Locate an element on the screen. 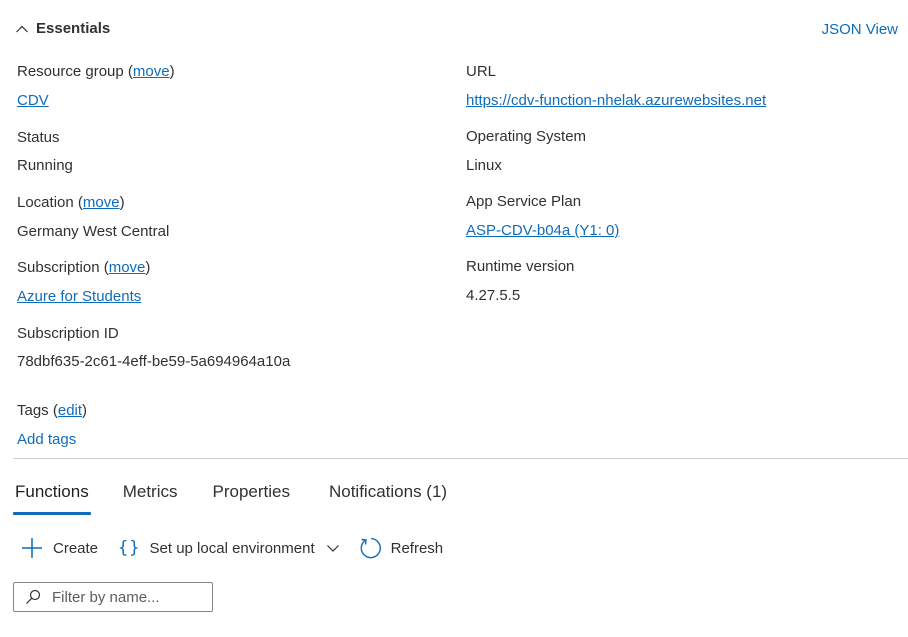 This screenshot has height=637, width=908. status-value: Running is located at coordinates (45, 165).